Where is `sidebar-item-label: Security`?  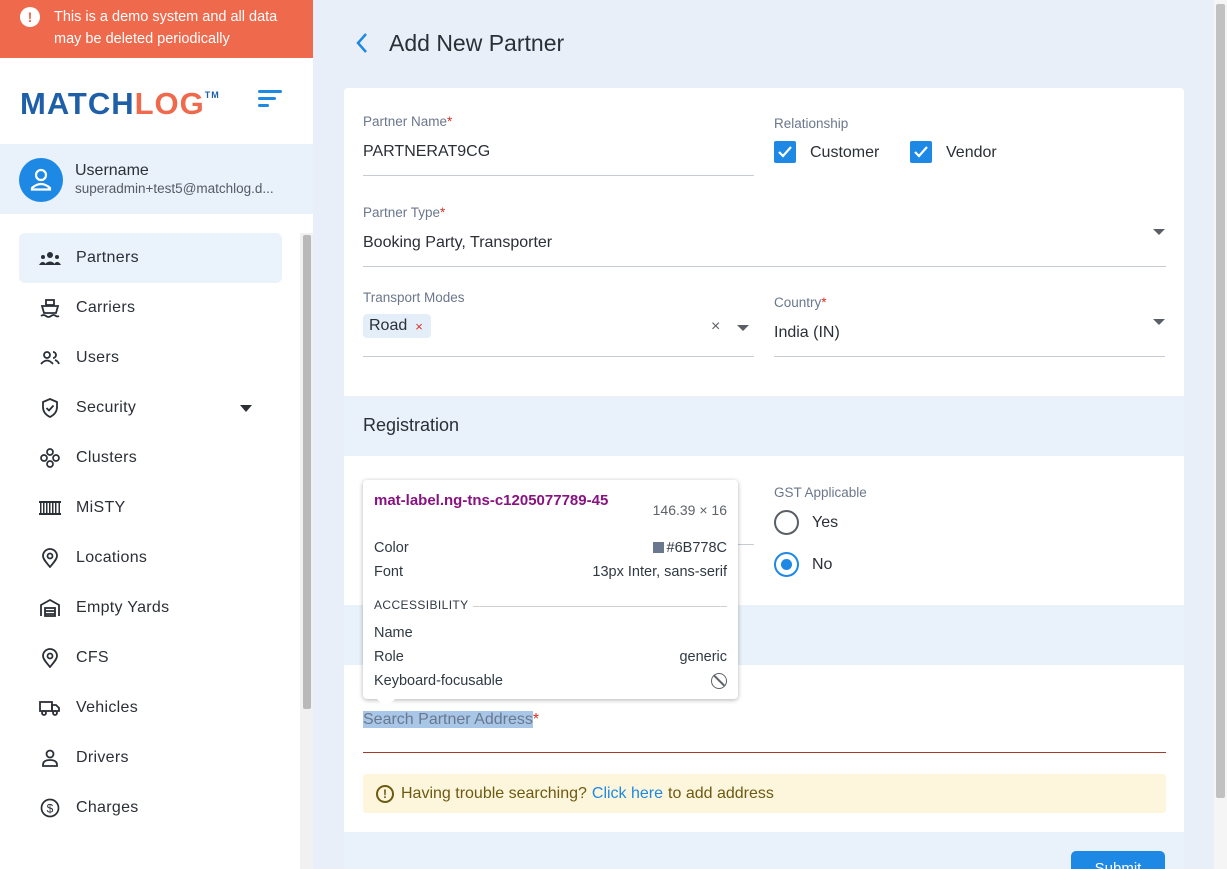 sidebar-item-label: Security is located at coordinates (106, 407).